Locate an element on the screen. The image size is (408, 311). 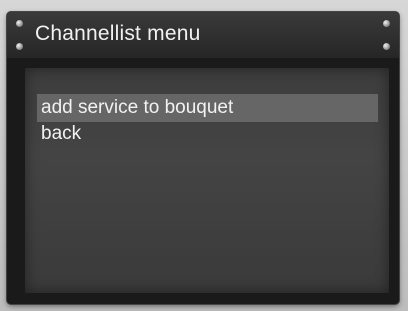
menu-item-back: back is located at coordinates (207, 134).